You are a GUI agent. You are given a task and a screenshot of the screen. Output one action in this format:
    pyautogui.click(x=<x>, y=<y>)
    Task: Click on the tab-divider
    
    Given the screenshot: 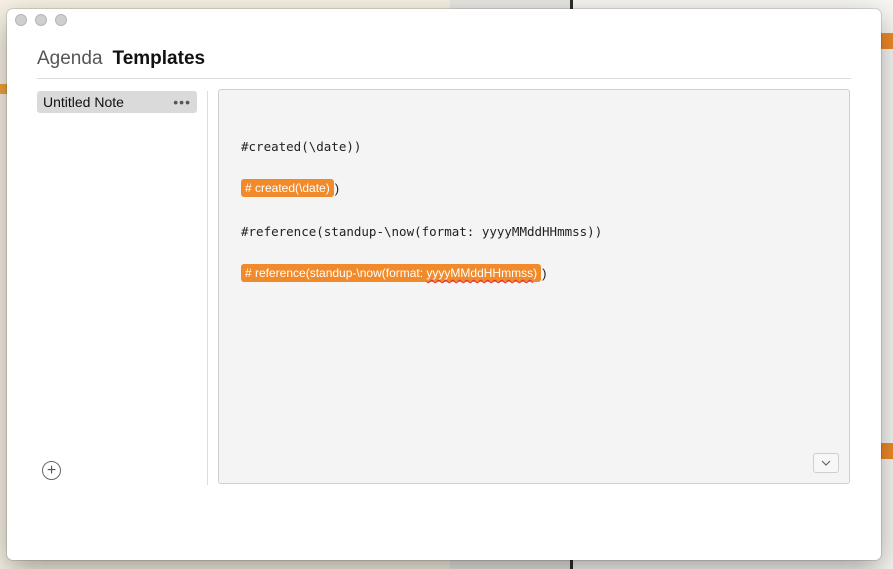 What is the action you would take?
    pyautogui.click(x=444, y=78)
    